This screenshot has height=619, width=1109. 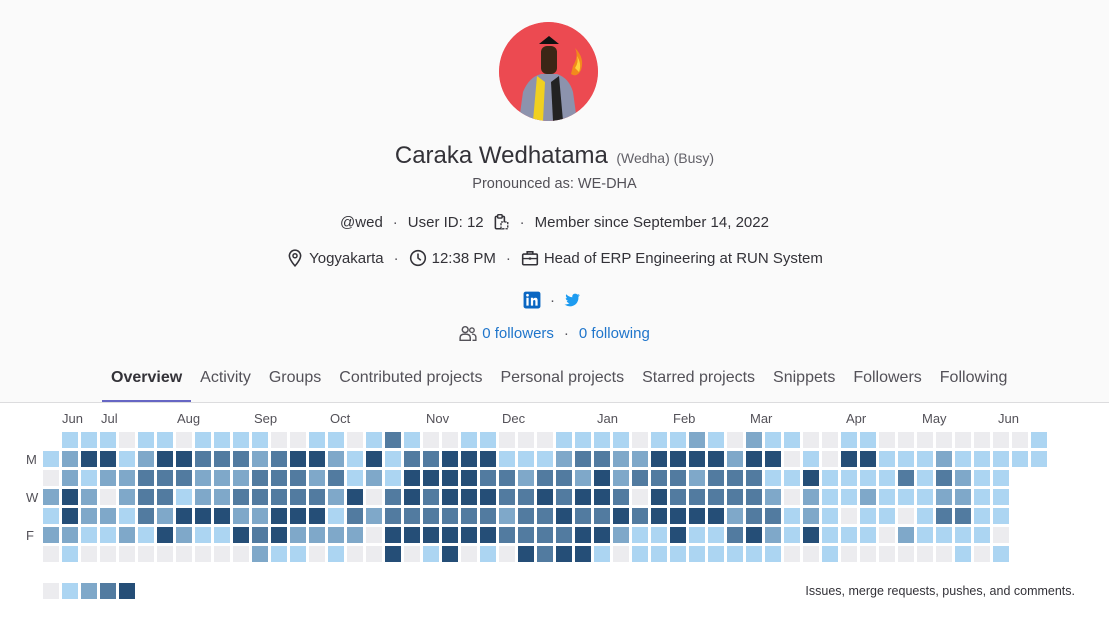 I want to click on tab-contributed-projects: Contributed projects, so click(x=410, y=381).